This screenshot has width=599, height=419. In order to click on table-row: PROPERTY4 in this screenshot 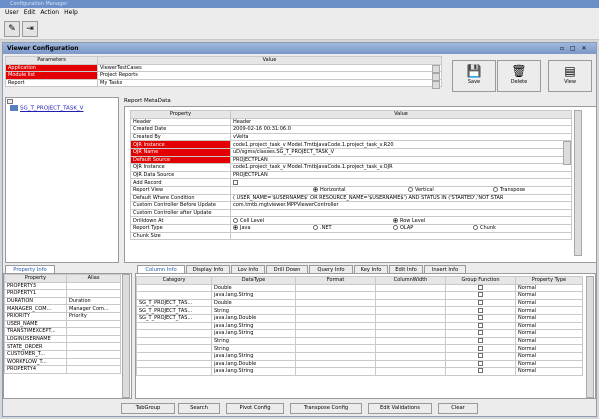, I will do `click(35, 369)`.